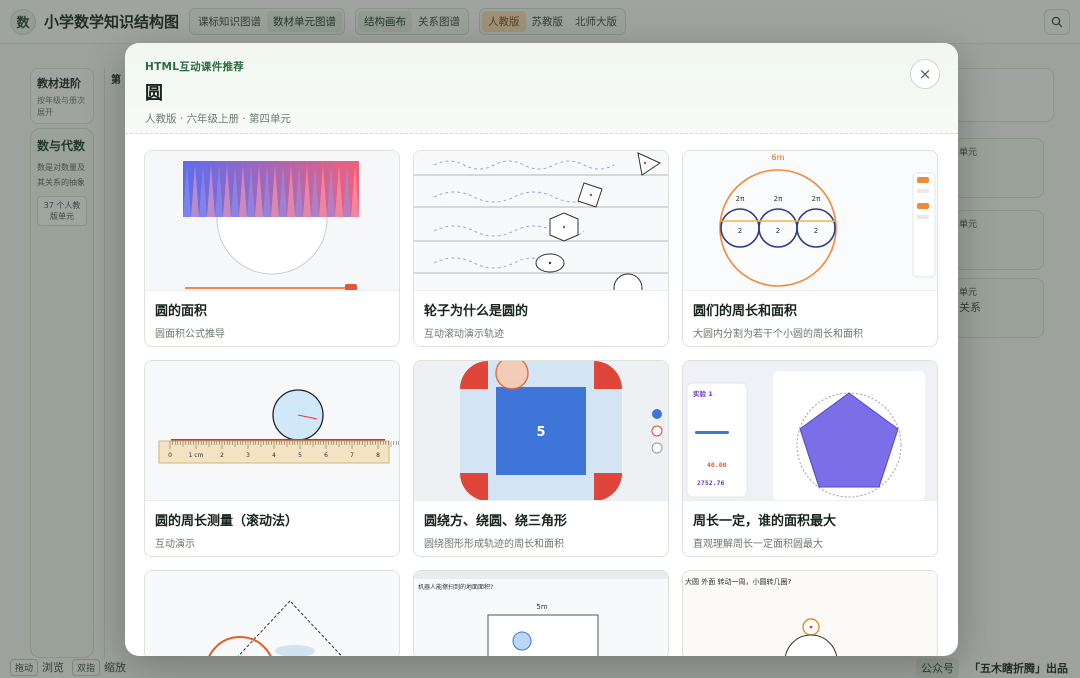 This screenshot has height=678, width=1080. Describe the element at coordinates (278, 426) in the screenshot. I see `rolling-ruler-illustration: 0 1 cm 2 3 4 5 6 7 8` at that location.